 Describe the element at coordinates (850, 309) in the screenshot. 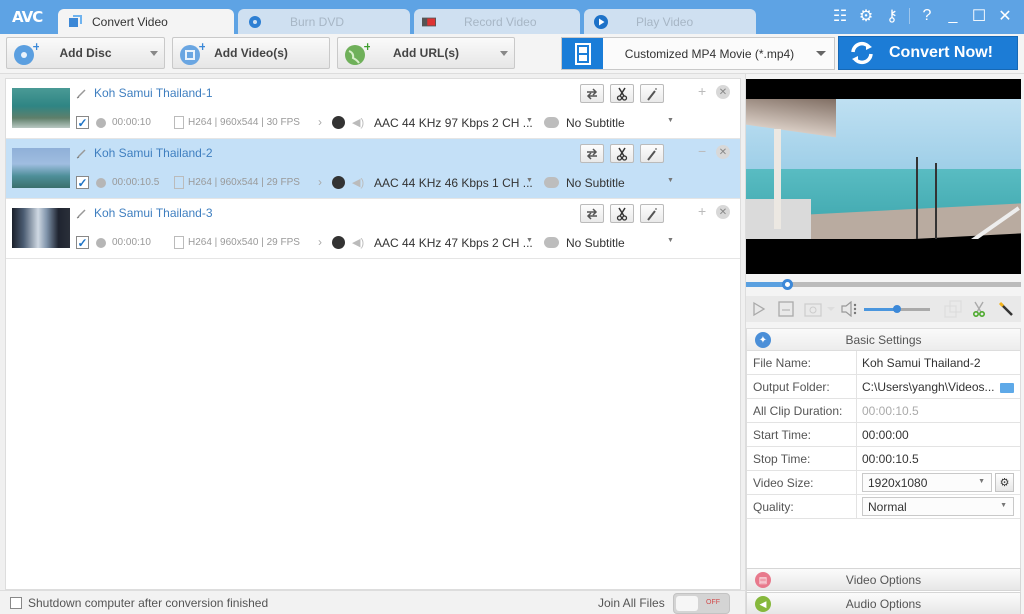

I see `volume-button` at that location.